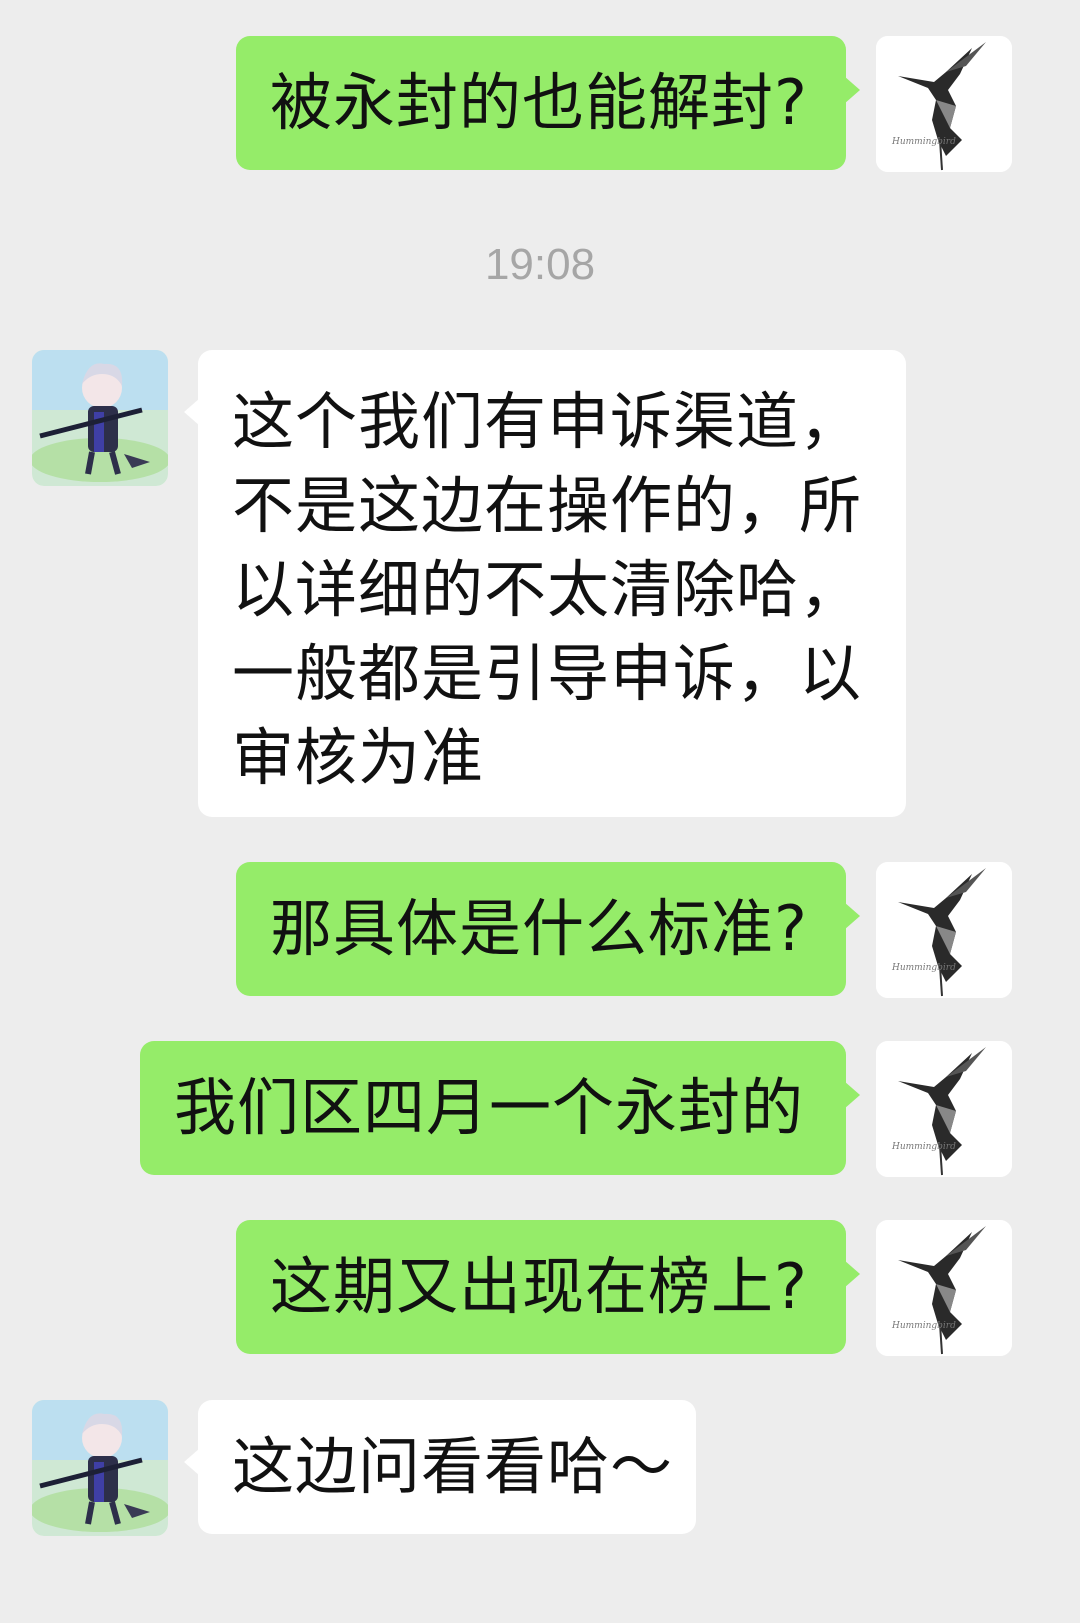 This screenshot has height=1623, width=1080. Describe the element at coordinates (489, 1107) in the screenshot. I see `message-text: 我们区四月一个永封的` at that location.